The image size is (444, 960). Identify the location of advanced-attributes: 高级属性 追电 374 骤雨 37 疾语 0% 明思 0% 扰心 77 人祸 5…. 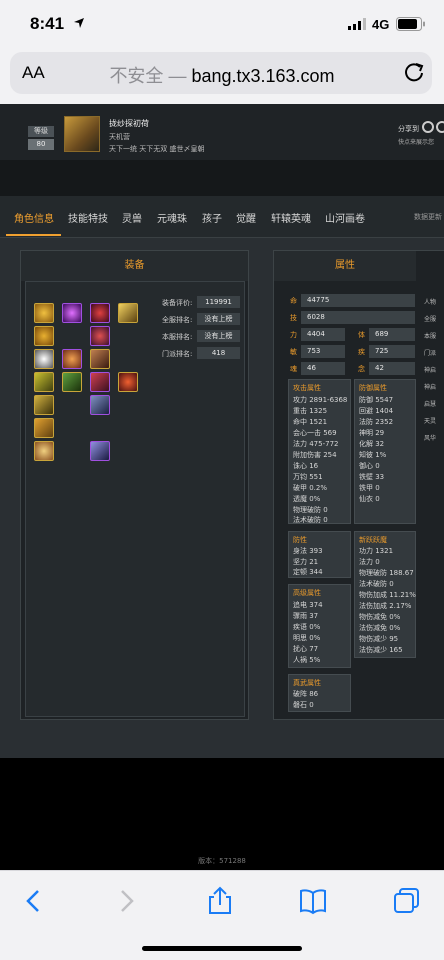
(319, 626).